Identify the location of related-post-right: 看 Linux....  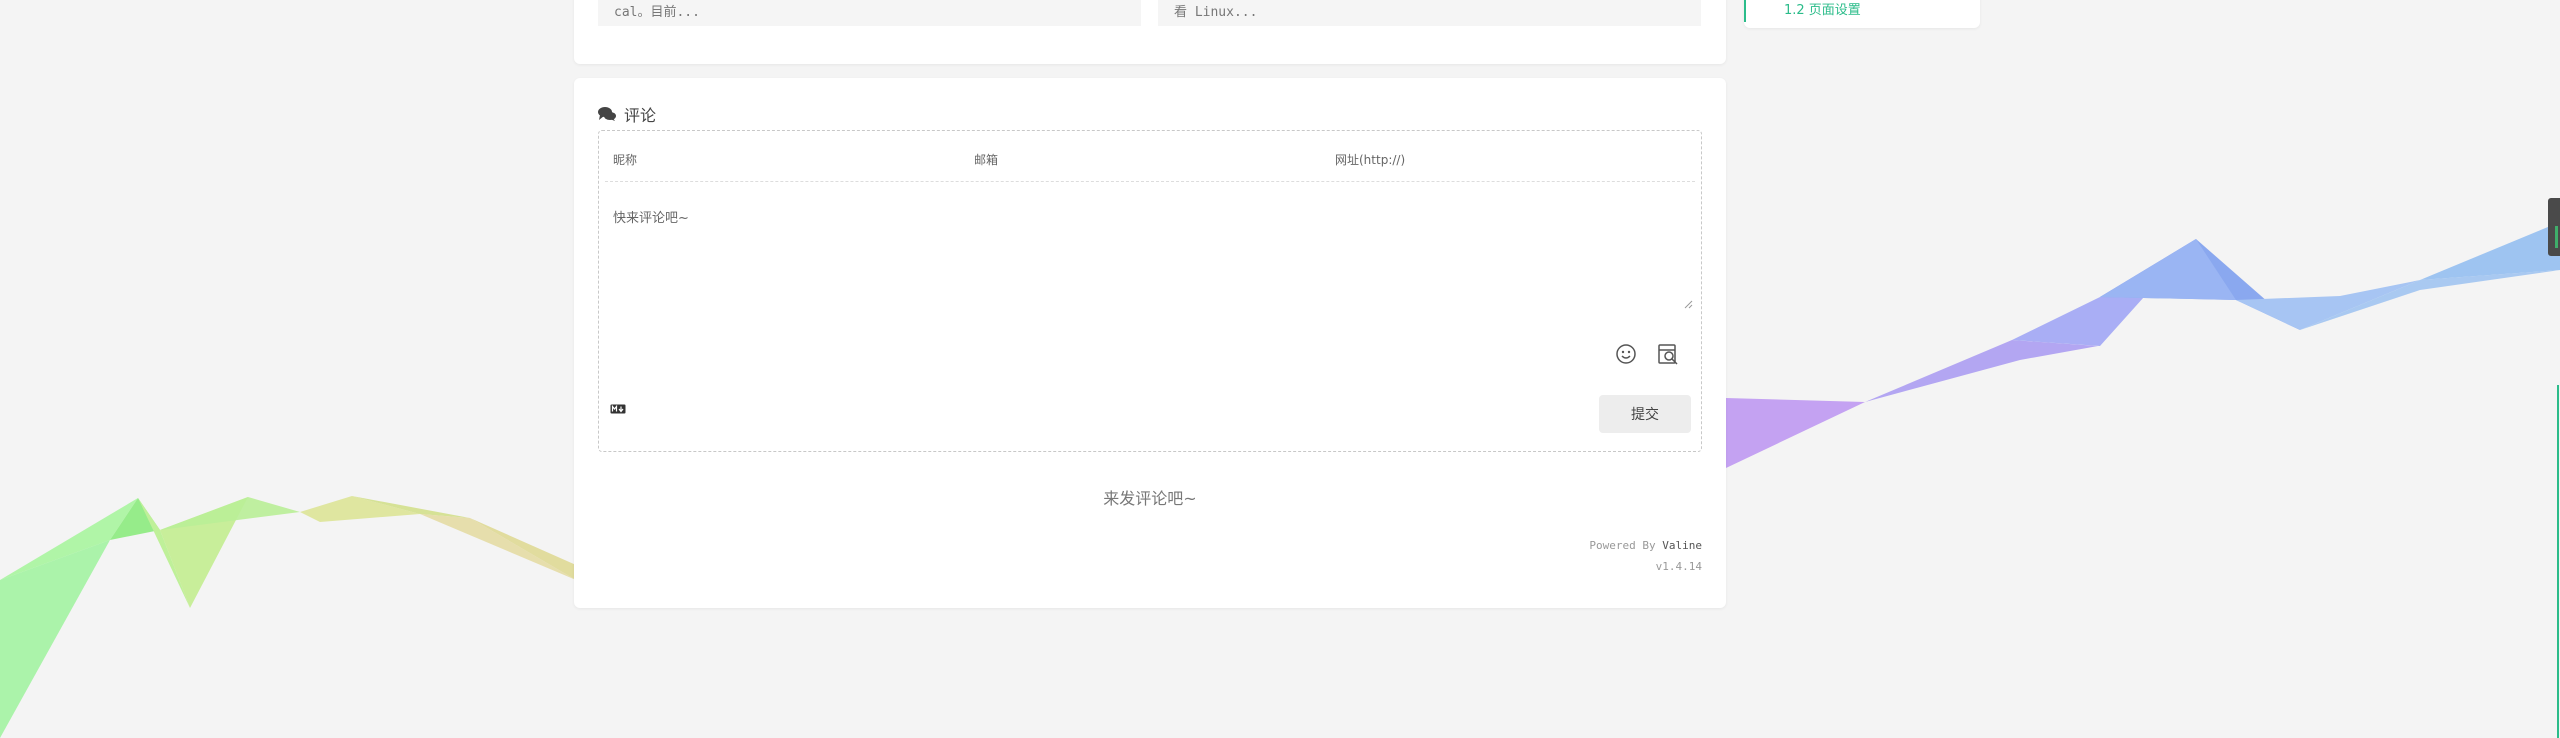
(1429, 13).